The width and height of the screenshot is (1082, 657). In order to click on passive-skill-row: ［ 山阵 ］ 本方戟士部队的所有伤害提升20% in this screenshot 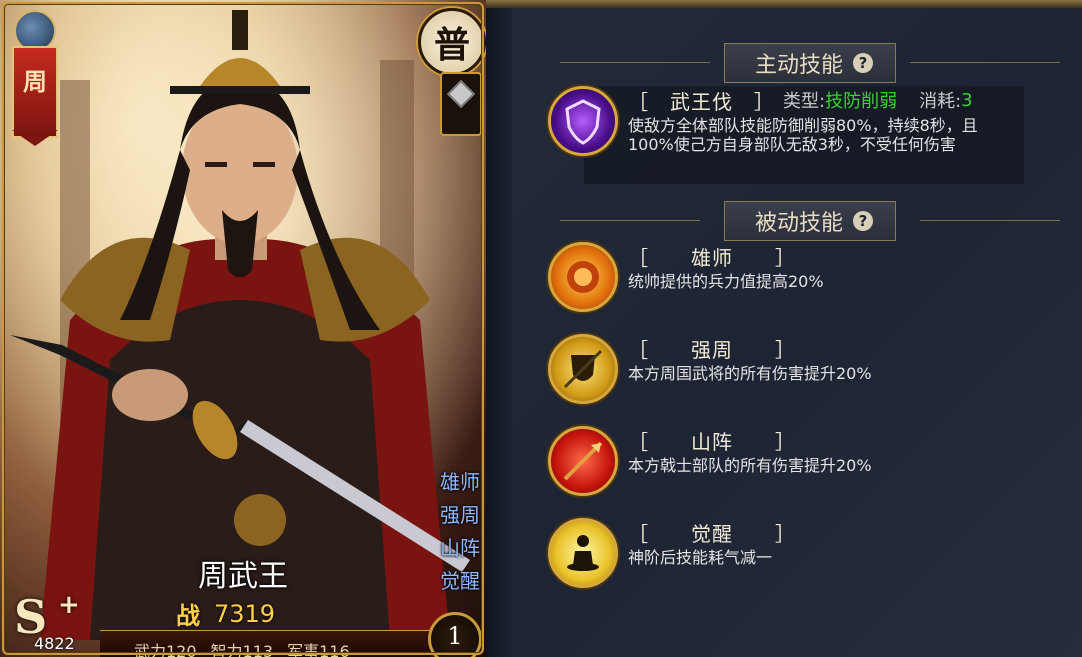, I will do `click(710, 461)`.